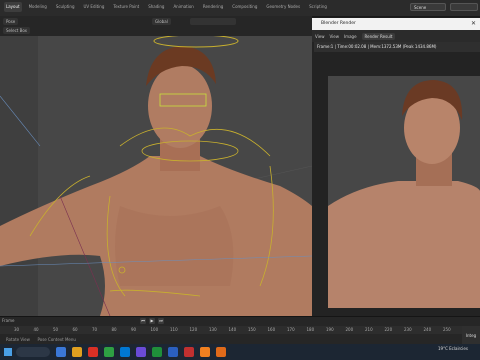 Image resolution: width=480 pixels, height=360 pixels. Describe the element at coordinates (156, 26) in the screenshot. I see `viewport-header: Pose Select Box Global` at that location.